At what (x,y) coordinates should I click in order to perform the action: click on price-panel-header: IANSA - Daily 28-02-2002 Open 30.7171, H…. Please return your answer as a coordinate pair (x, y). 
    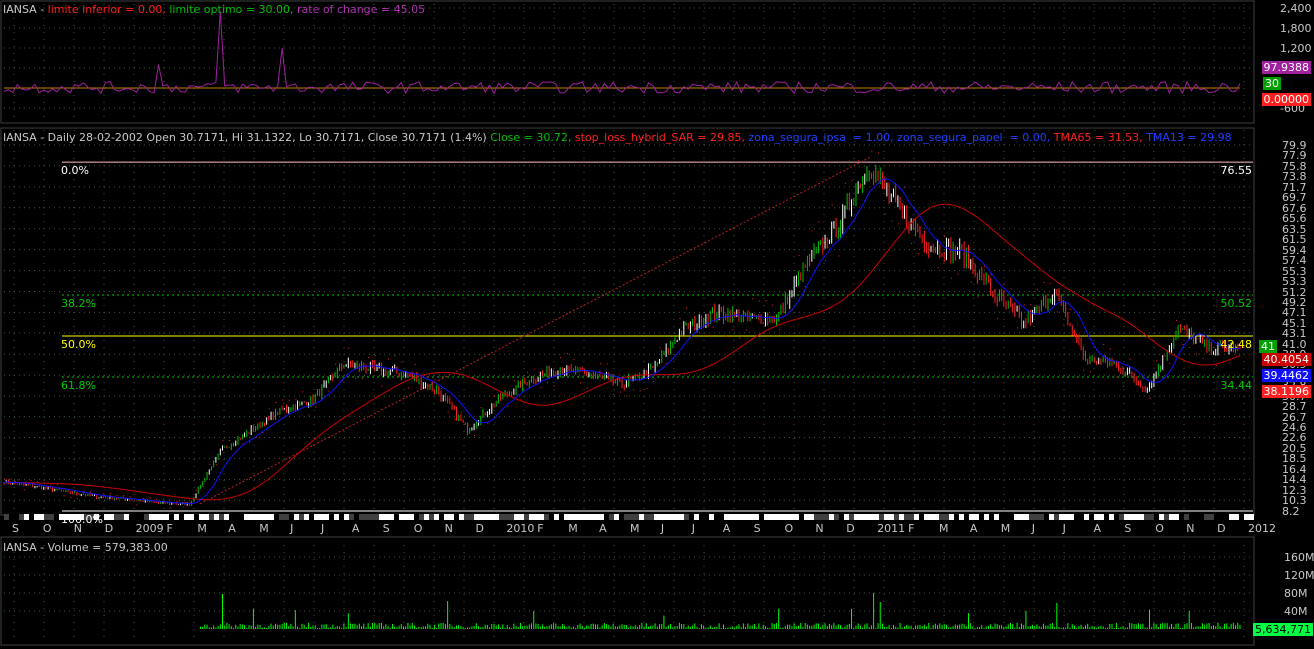
    Looking at the image, I should click on (617, 137).